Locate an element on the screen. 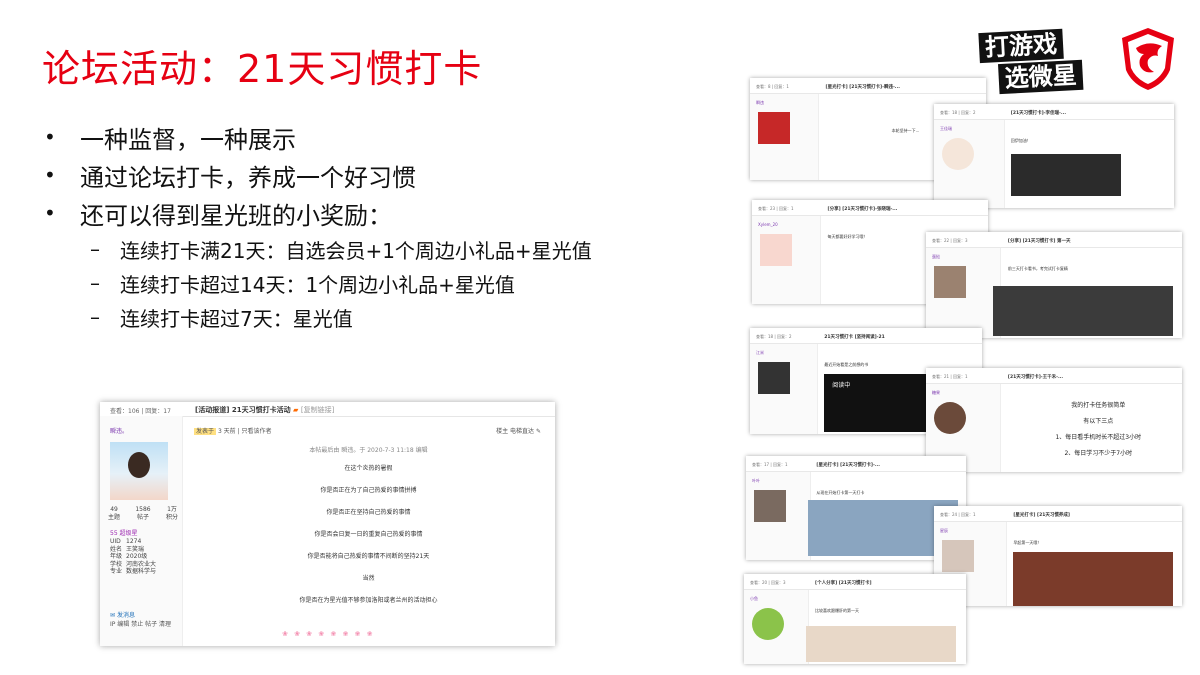 The image size is (1200, 675). floor-info-text: 楼主 电梯直达 is located at coordinates (515, 431).